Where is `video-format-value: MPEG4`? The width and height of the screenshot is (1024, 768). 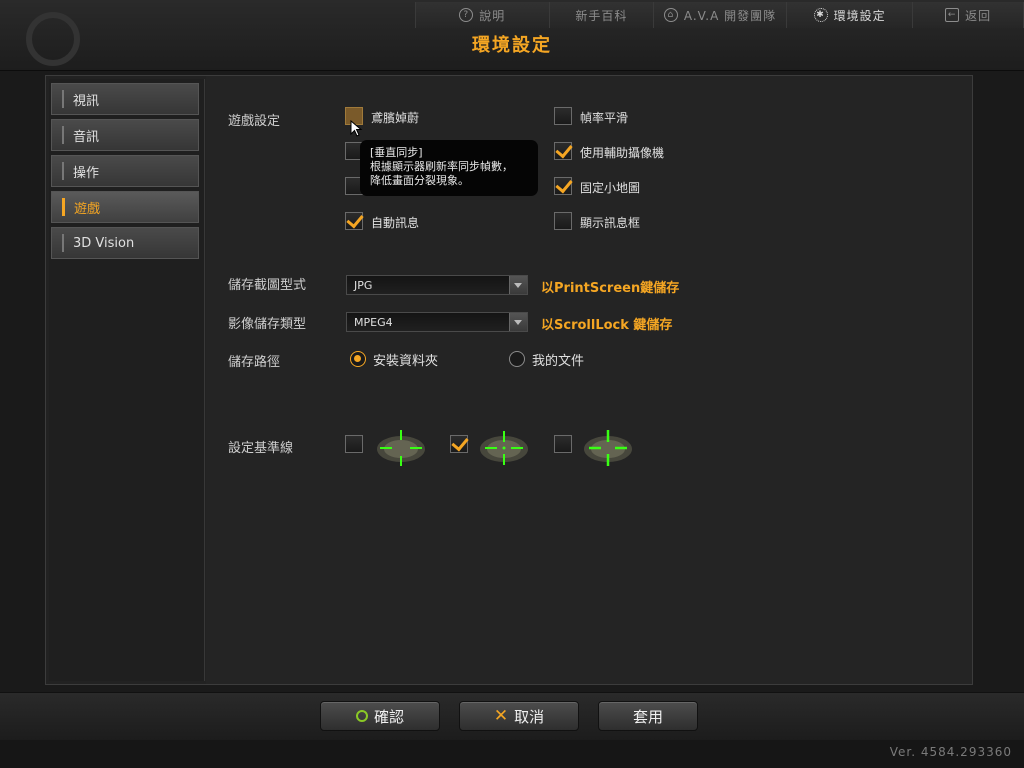
video-format-value: MPEG4 is located at coordinates (373, 322).